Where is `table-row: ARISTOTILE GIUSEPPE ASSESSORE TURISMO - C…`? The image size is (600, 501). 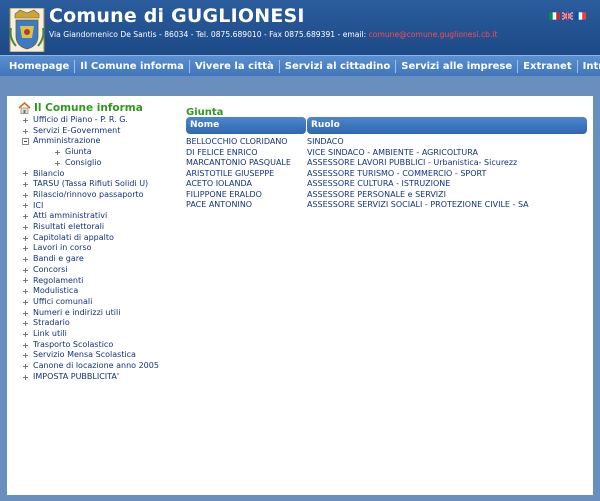
table-row: ARISTOTILE GIUSEPPE ASSESSORE TURISMO - C… is located at coordinates (386, 174).